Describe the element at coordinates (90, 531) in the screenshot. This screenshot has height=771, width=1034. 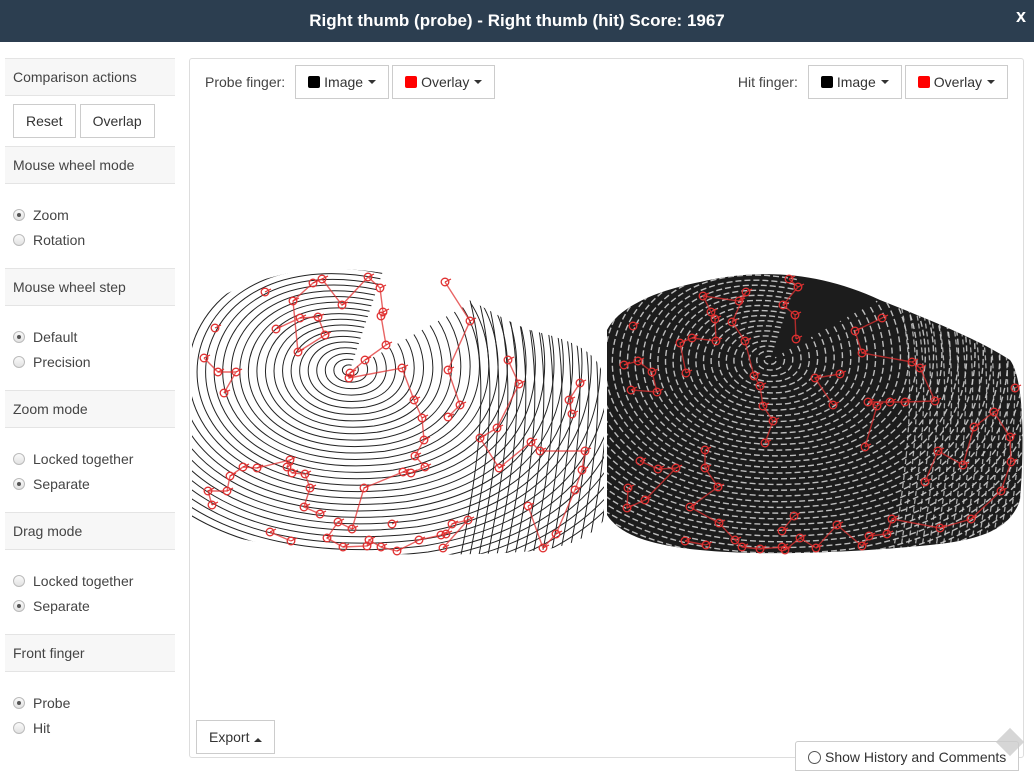
I see `section-header-drag-mode: Drag mode` at that location.